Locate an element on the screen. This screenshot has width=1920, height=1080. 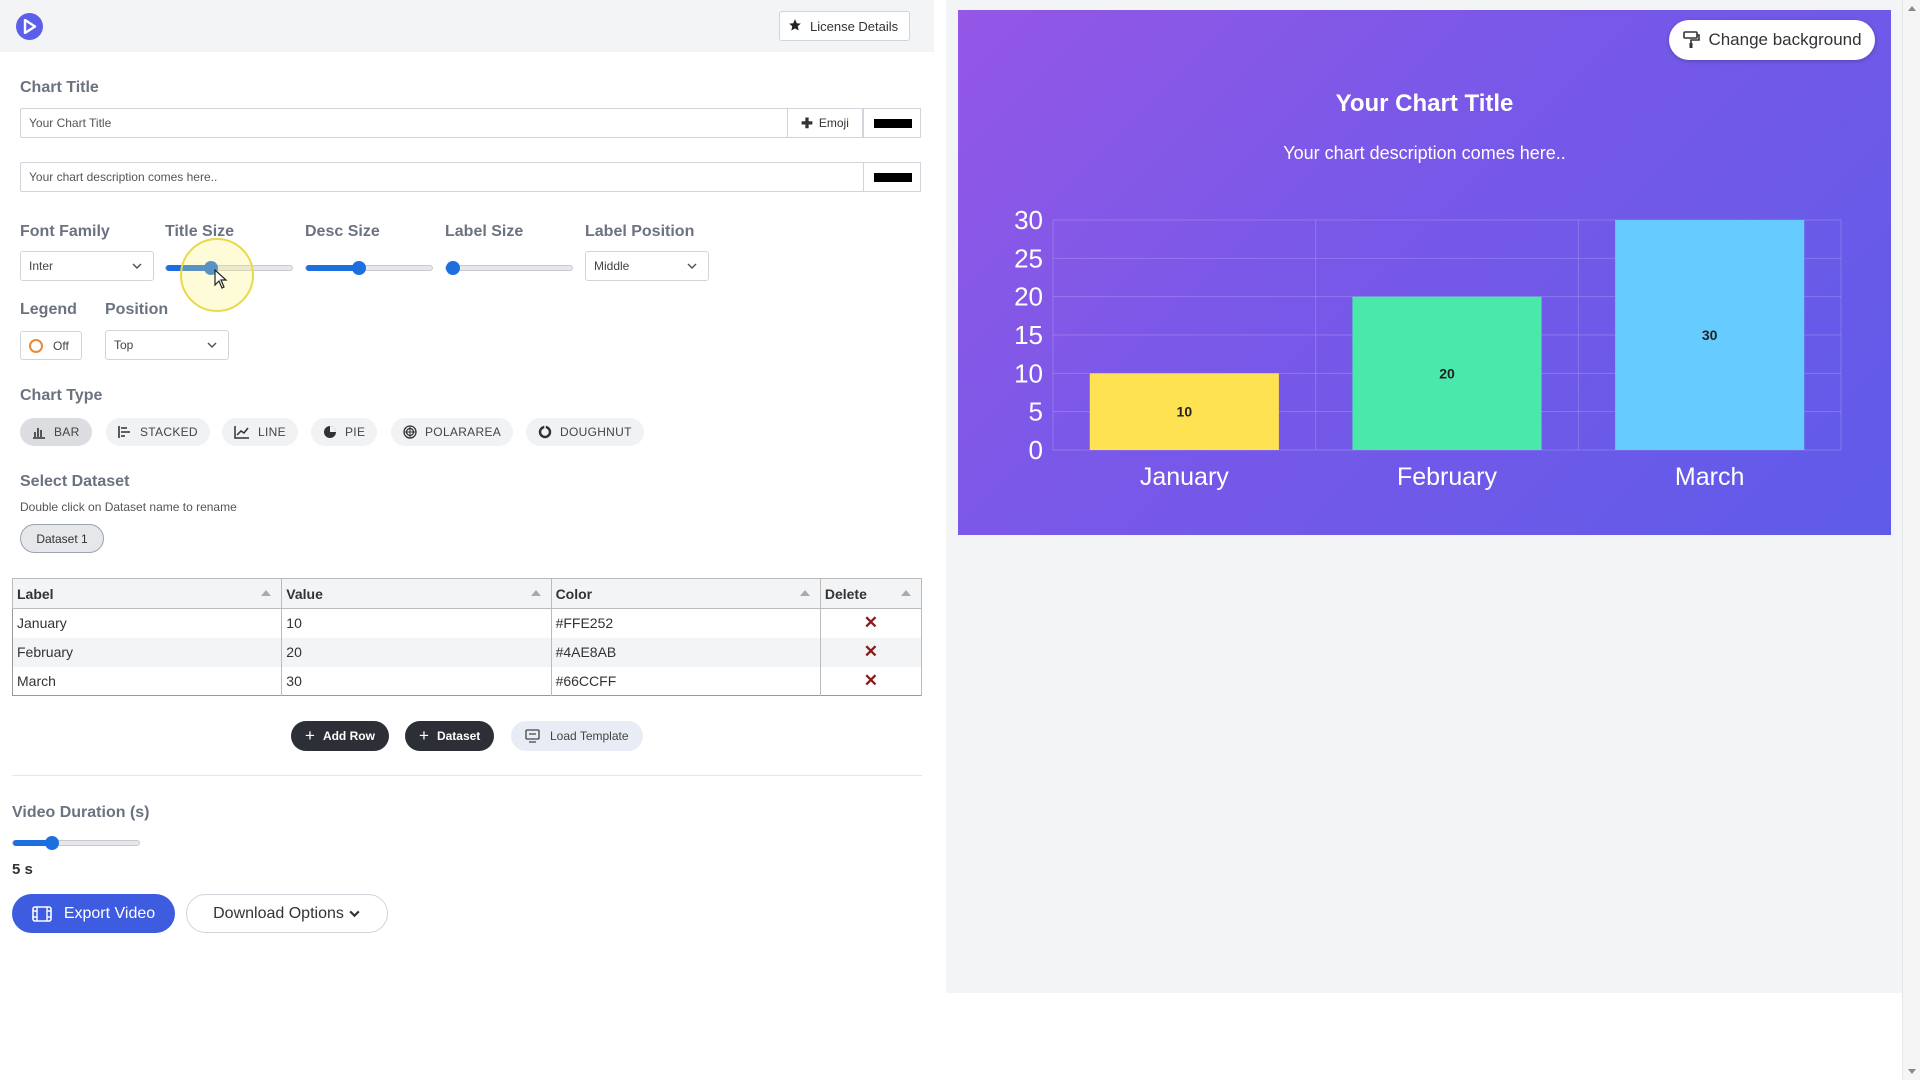
chart-type-stacked-label: STACKED is located at coordinates (169, 432).